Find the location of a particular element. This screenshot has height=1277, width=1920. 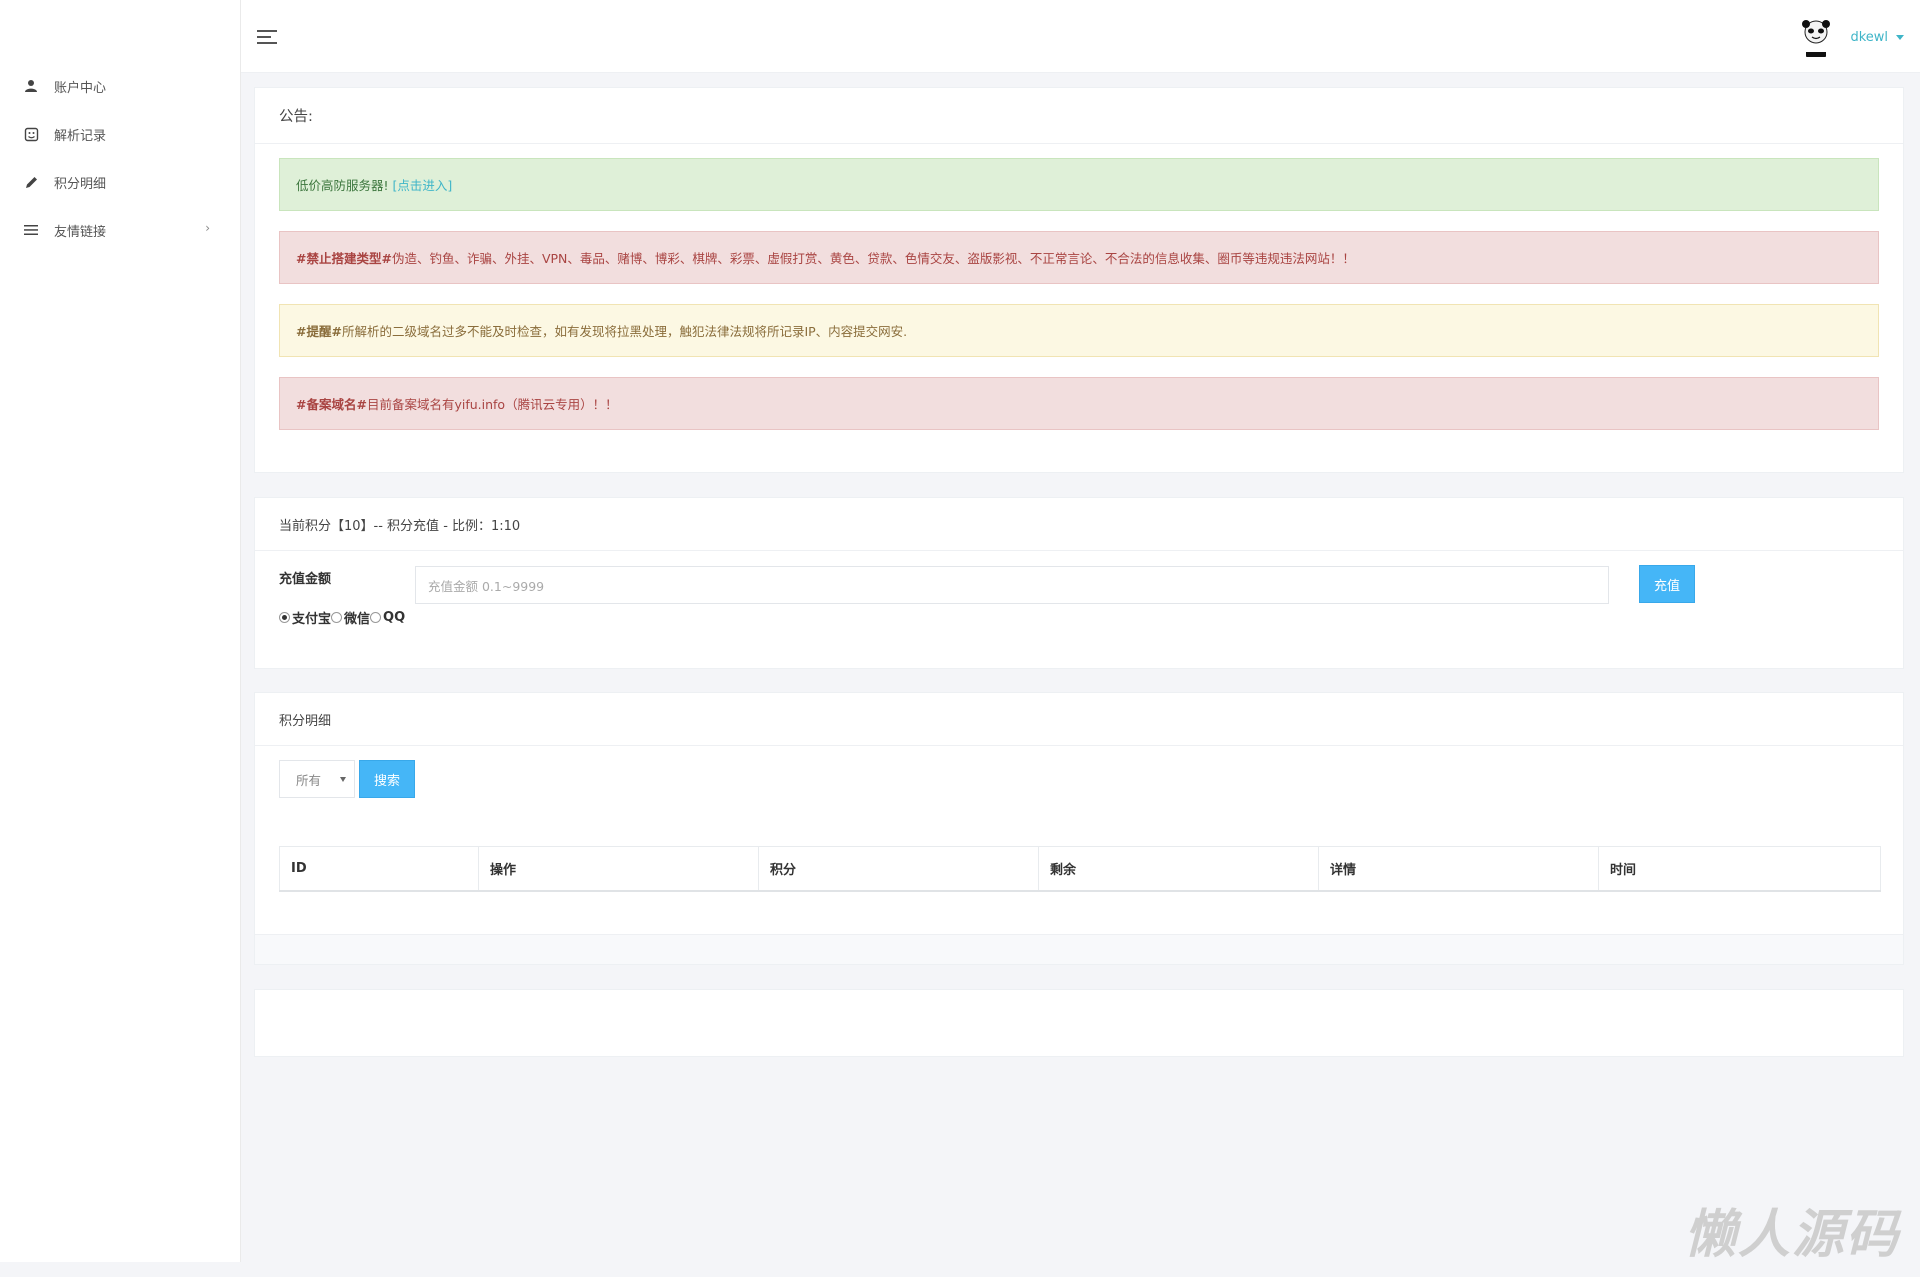

chevron-right-icon: › is located at coordinates (207, 228).